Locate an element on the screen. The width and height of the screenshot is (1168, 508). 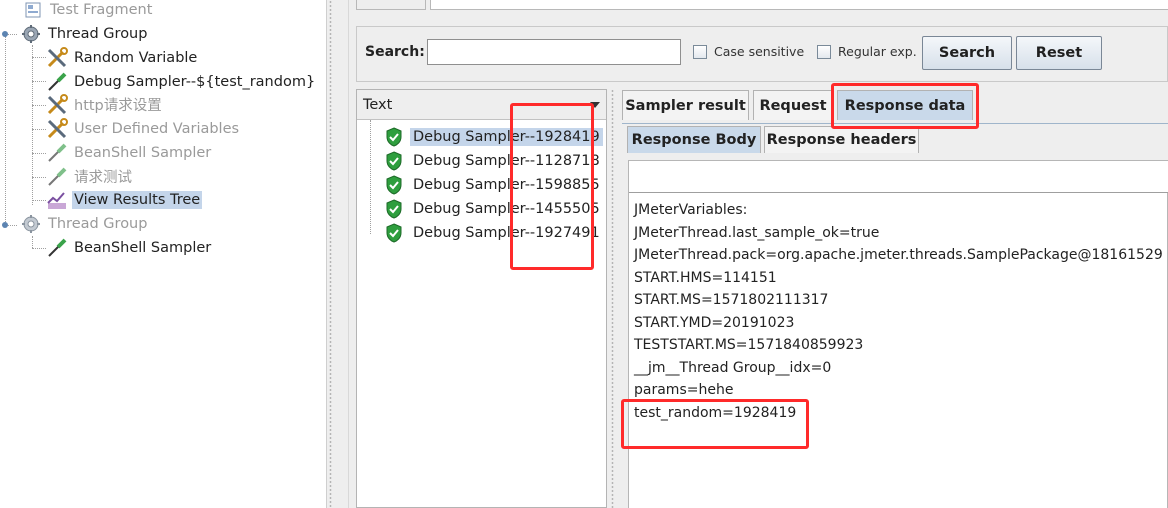
tree-node-test-fragment: Test Fragment is located at coordinates (88, 10).